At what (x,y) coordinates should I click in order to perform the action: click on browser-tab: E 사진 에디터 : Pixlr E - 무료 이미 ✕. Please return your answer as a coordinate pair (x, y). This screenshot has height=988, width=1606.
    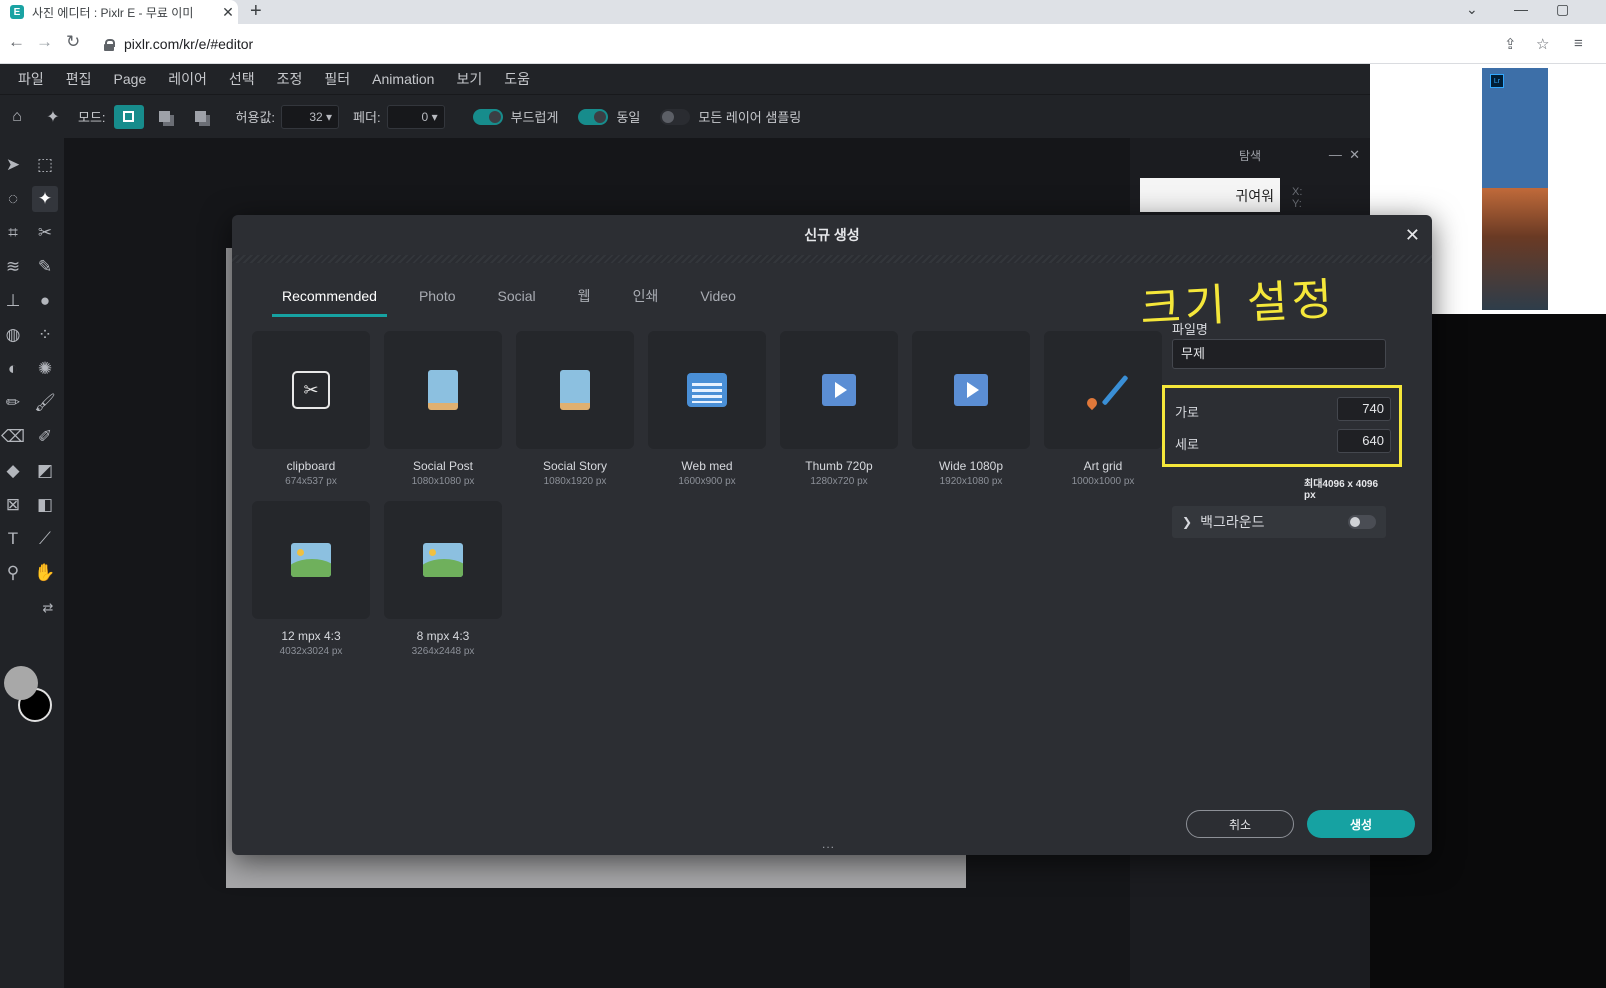
    Looking at the image, I should click on (119, 12).